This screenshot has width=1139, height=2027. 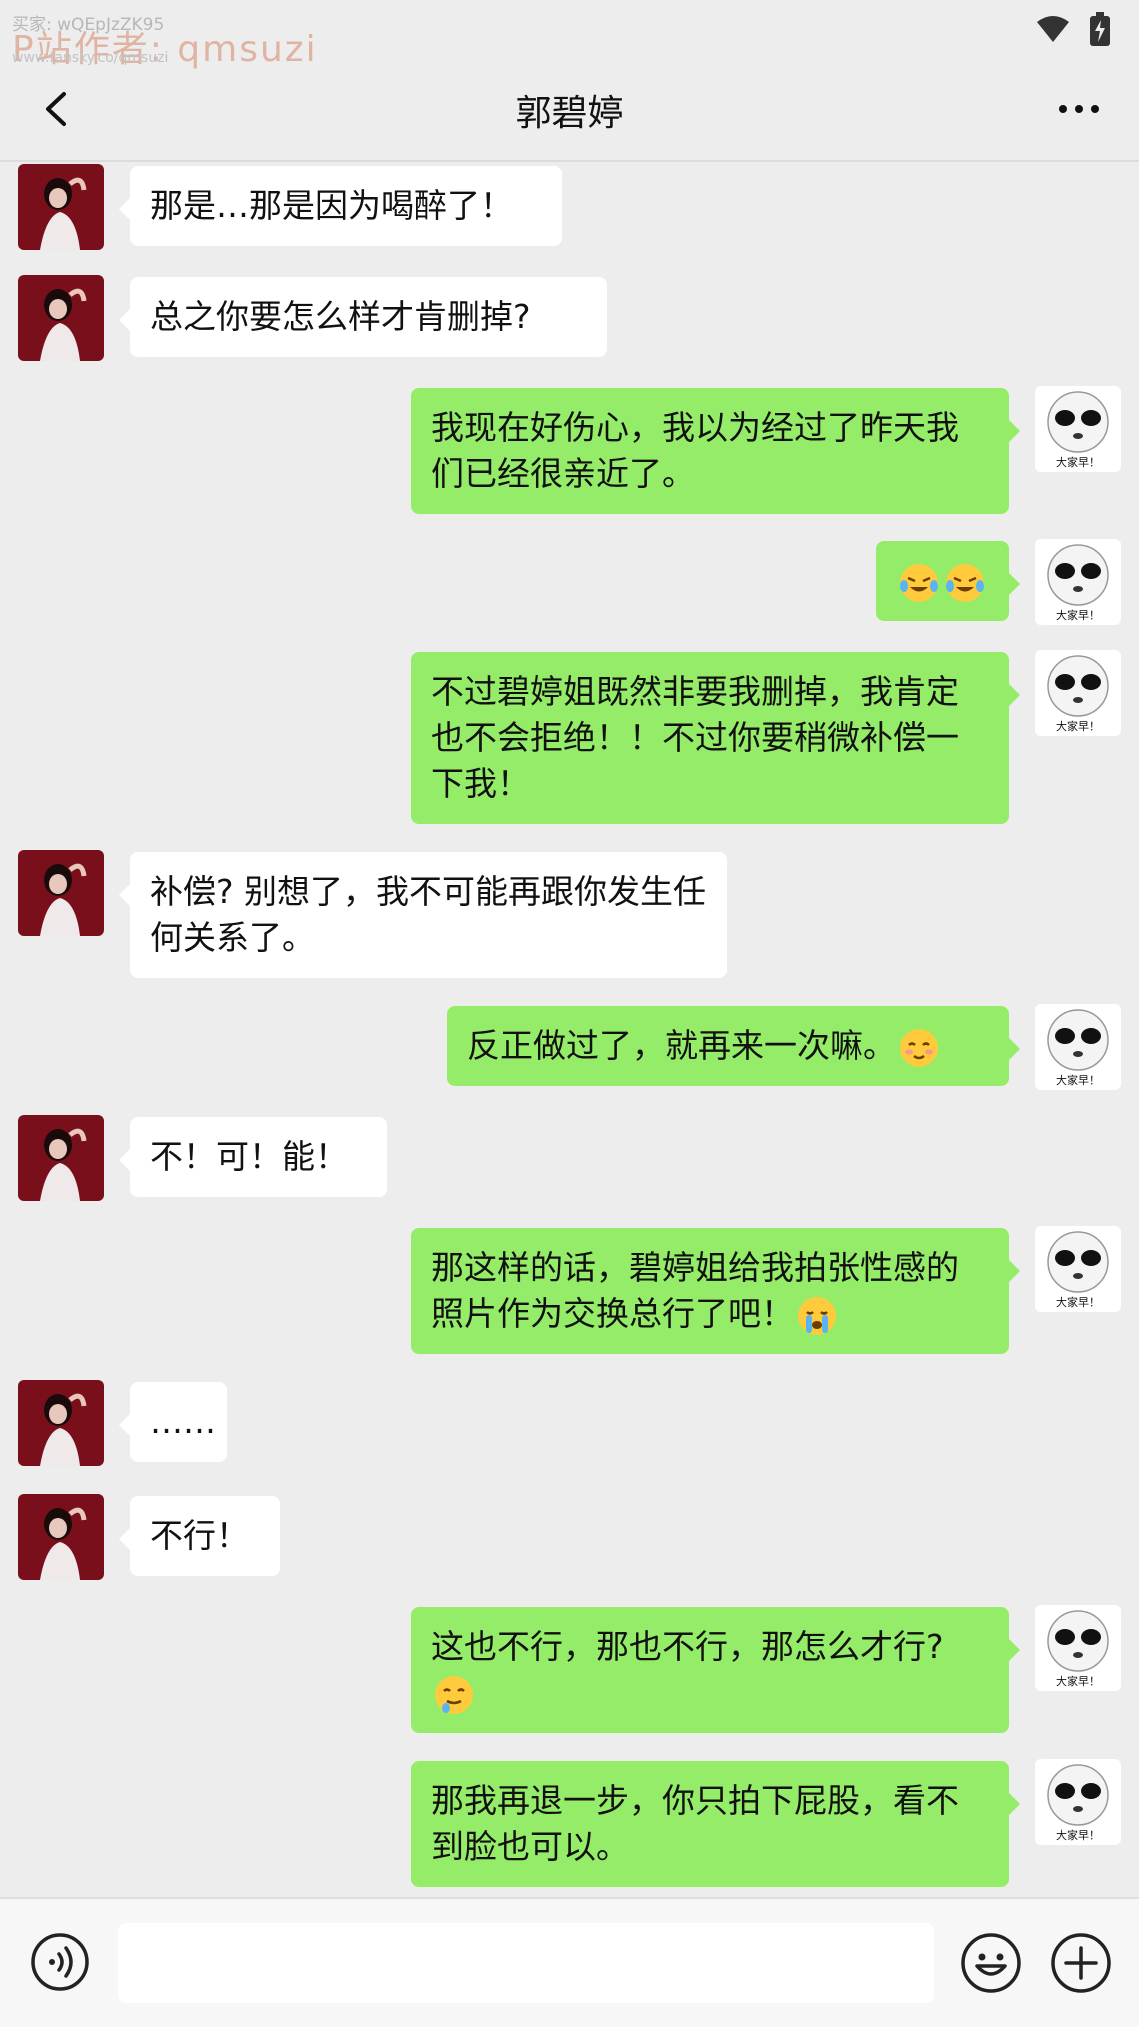 I want to click on message-text: 那是…那是因为喝醉了！, so click(x=331, y=205).